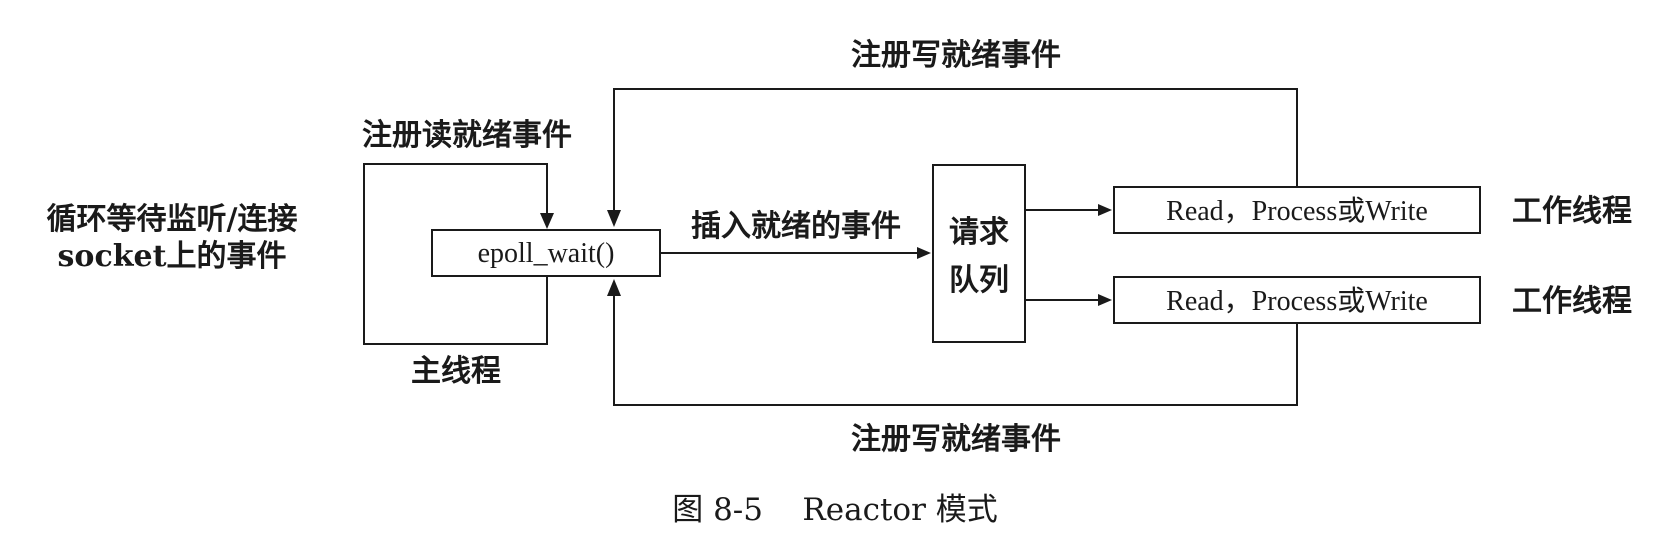  I want to click on request-queue-line1: 请求, so click(979, 232).